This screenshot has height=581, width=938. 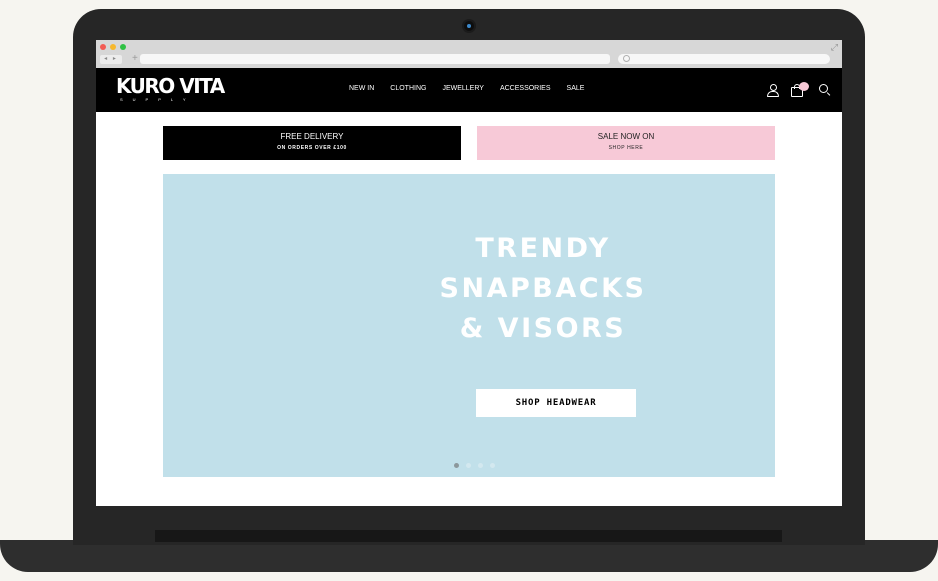 I want to click on sale-banner: SALE NOW ON SHOP HERE, so click(x=626, y=143).